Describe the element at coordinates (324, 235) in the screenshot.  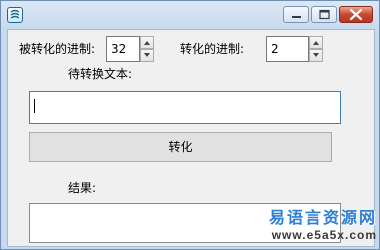
I see `watermark-url: www.e5a5x.com` at that location.